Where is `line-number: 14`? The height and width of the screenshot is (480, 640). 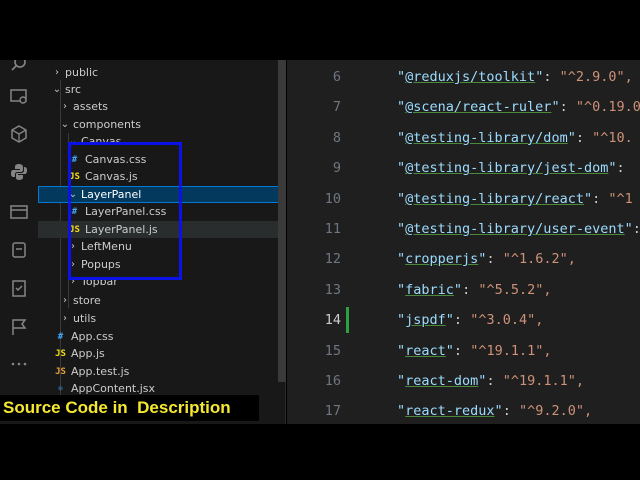 line-number: 14 is located at coordinates (332, 320).